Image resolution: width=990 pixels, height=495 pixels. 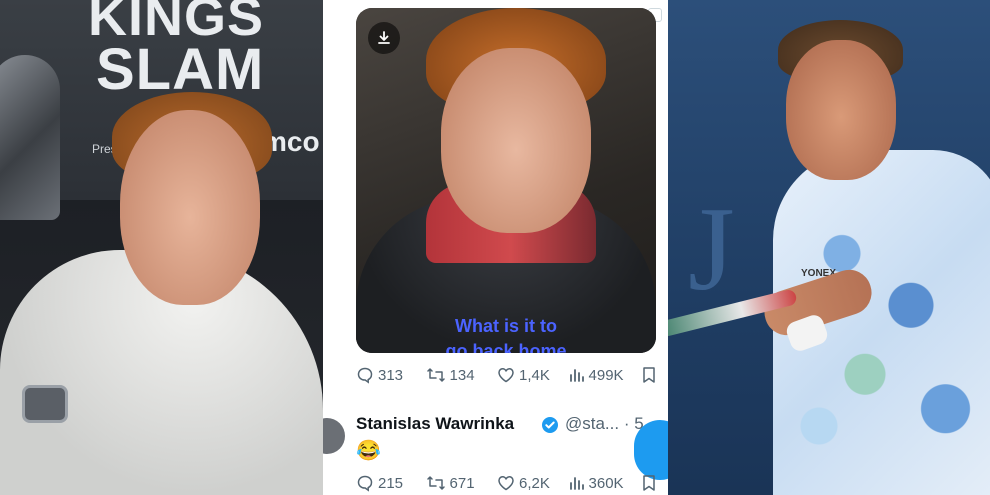 I want to click on tweet2-display-name: Stanislas Wawrinka, so click(x=435, y=424).